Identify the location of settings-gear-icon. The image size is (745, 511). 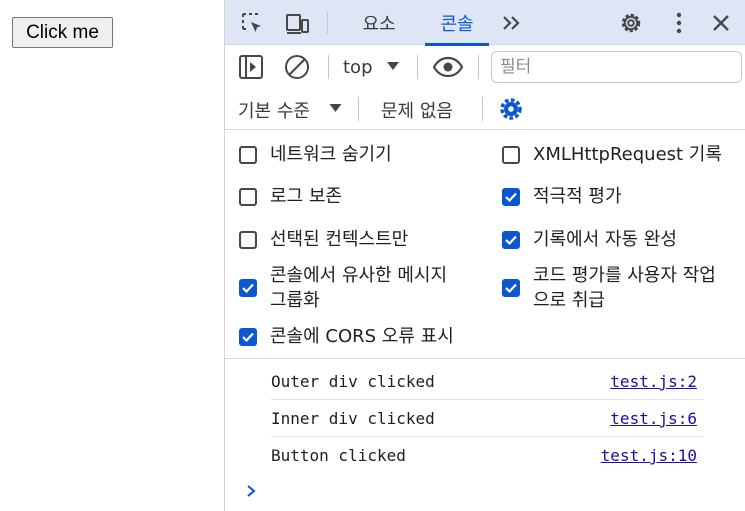
(631, 23).